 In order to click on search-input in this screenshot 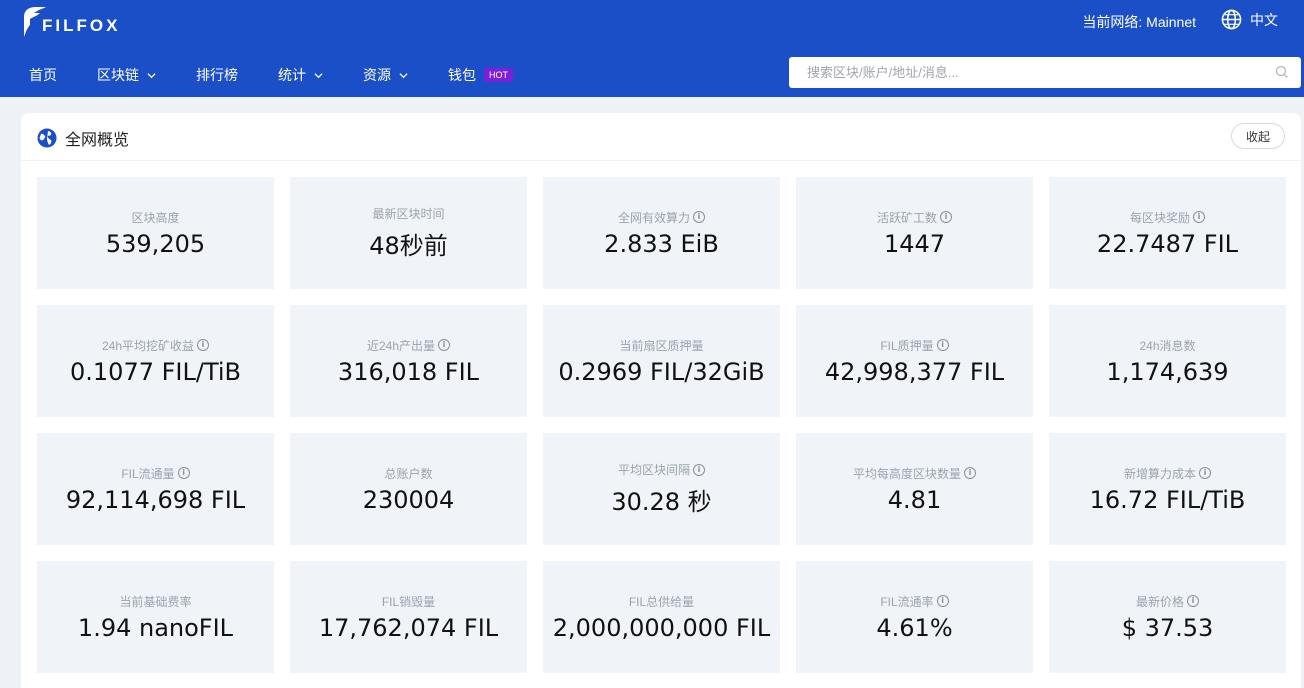, I will do `click(1037, 72)`.